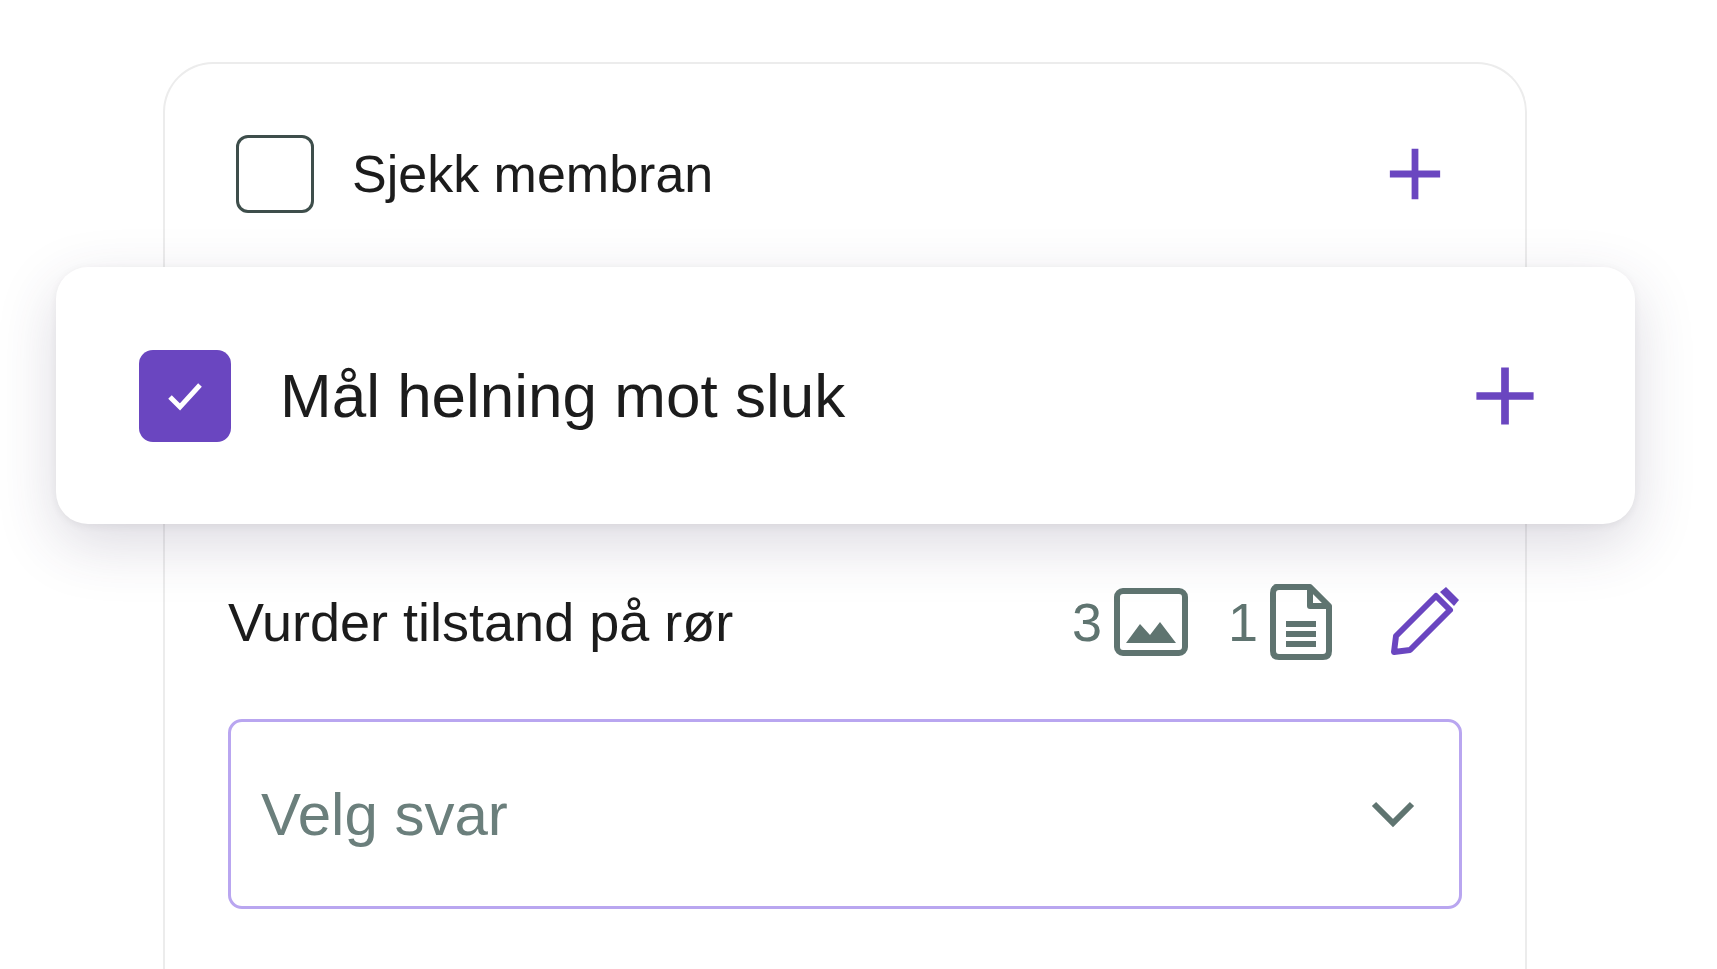 The width and height of the screenshot is (1717, 969). I want to click on document-icon, so click(1301, 622).